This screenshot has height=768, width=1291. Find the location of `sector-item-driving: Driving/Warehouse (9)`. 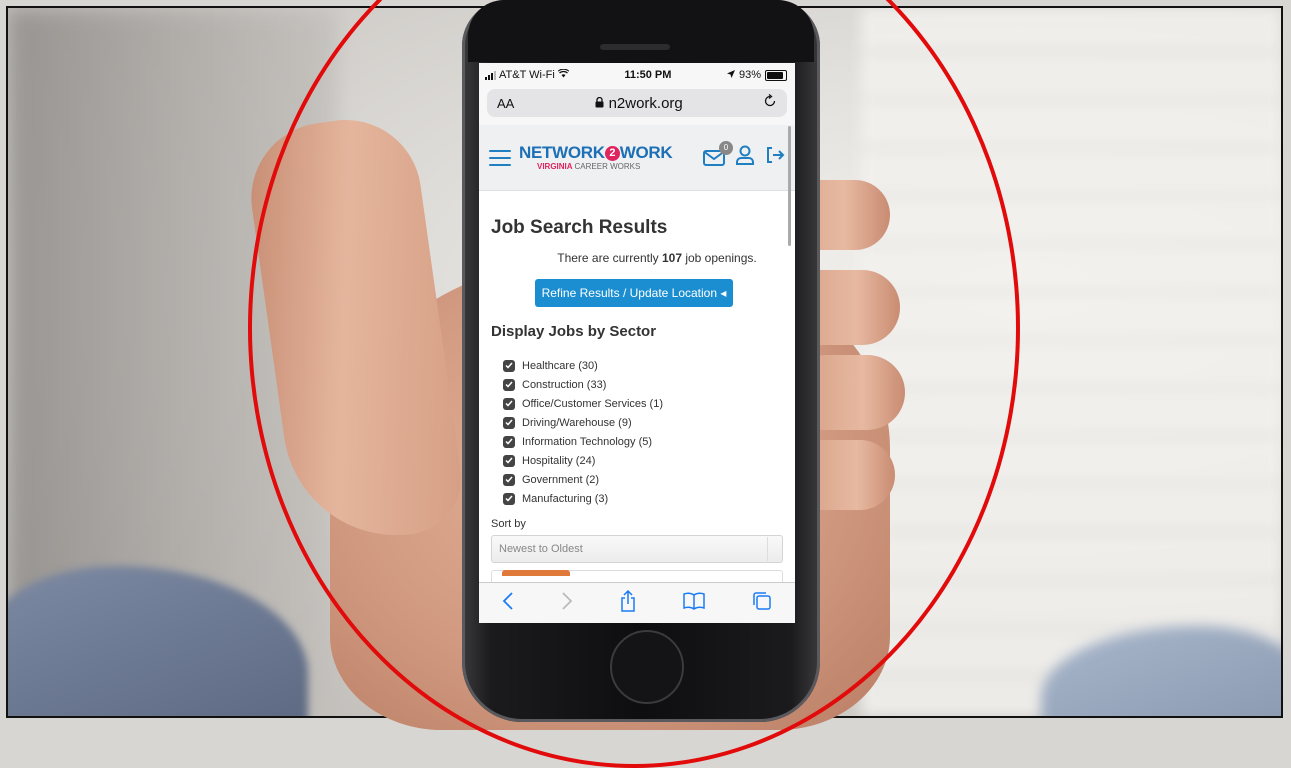

sector-item-driving: Driving/Warehouse (9) is located at coordinates (643, 422).